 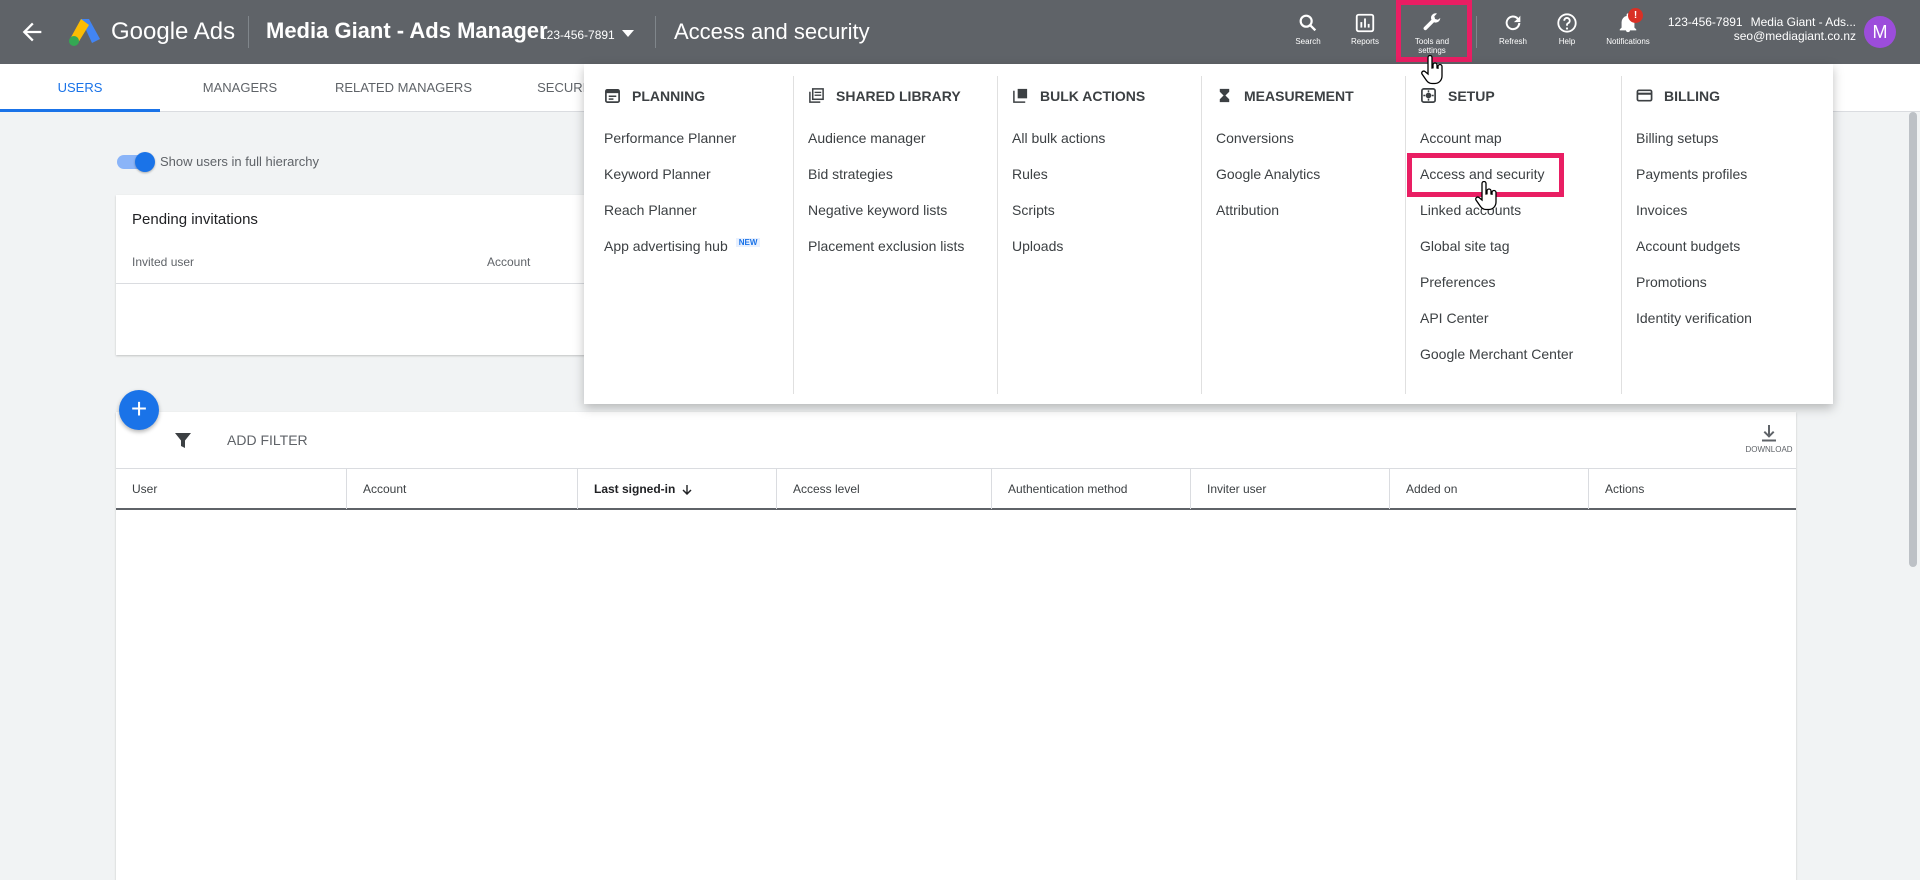 What do you see at coordinates (139, 410) in the screenshot?
I see `add-user-button: +` at bounding box center [139, 410].